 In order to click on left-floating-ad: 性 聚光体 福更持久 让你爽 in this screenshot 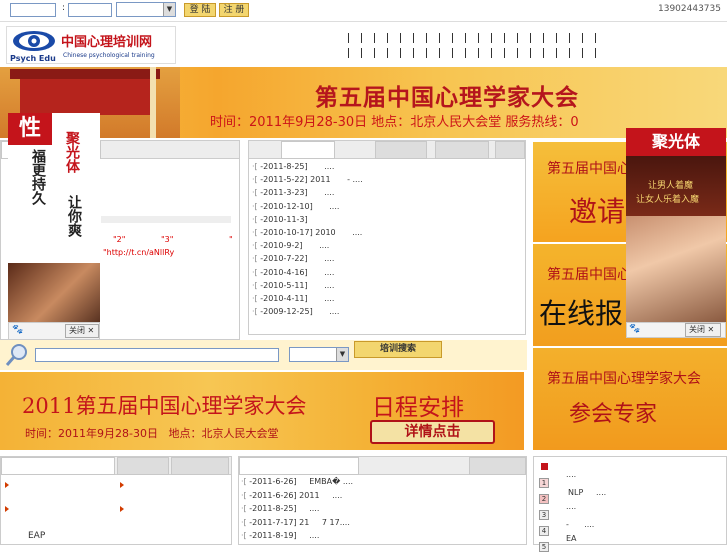, I will do `click(54, 226)`.